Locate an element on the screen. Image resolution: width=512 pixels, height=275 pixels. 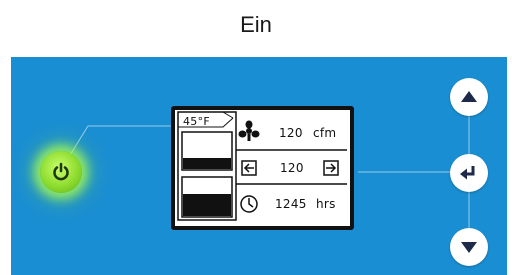
arrow-down-icon is located at coordinates (469, 247).